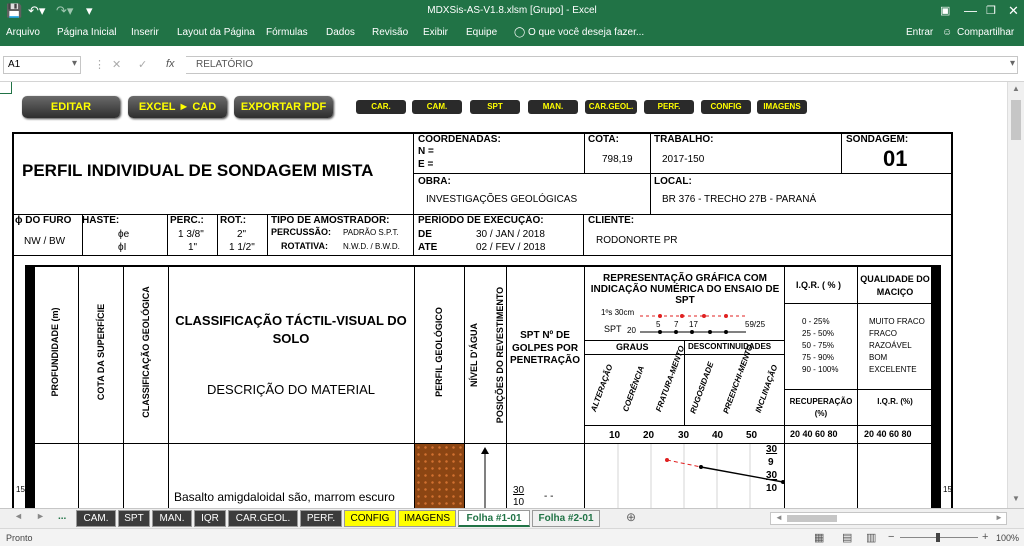  What do you see at coordinates (40, 516) in the screenshot?
I see `next-sheet-icon: ►` at bounding box center [40, 516].